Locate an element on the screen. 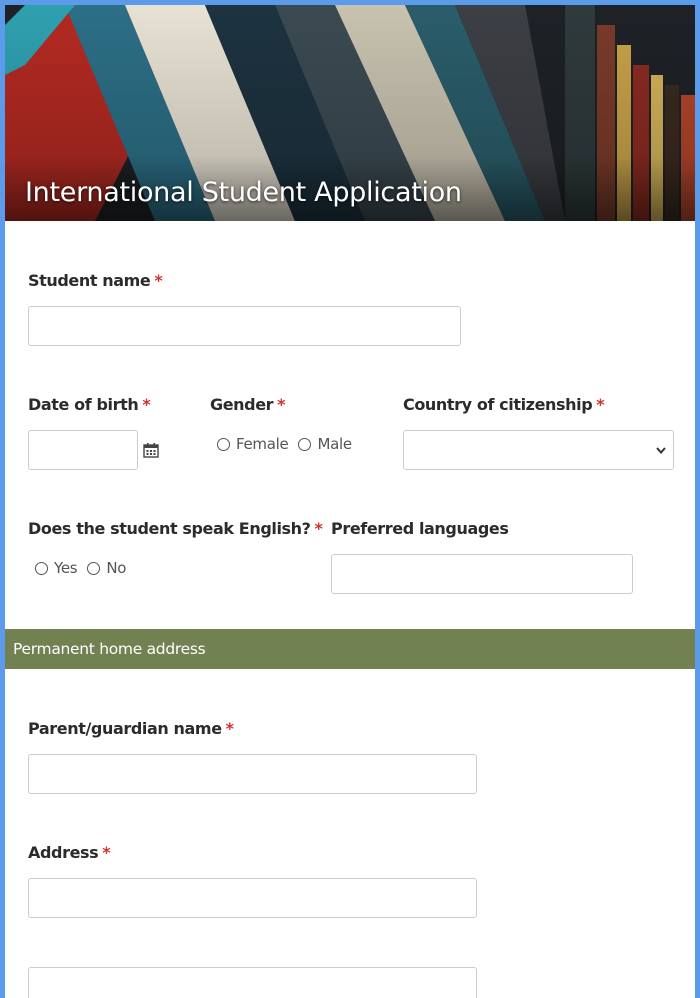 The width and height of the screenshot is (700, 998). address-label-text: Address is located at coordinates (63, 852).